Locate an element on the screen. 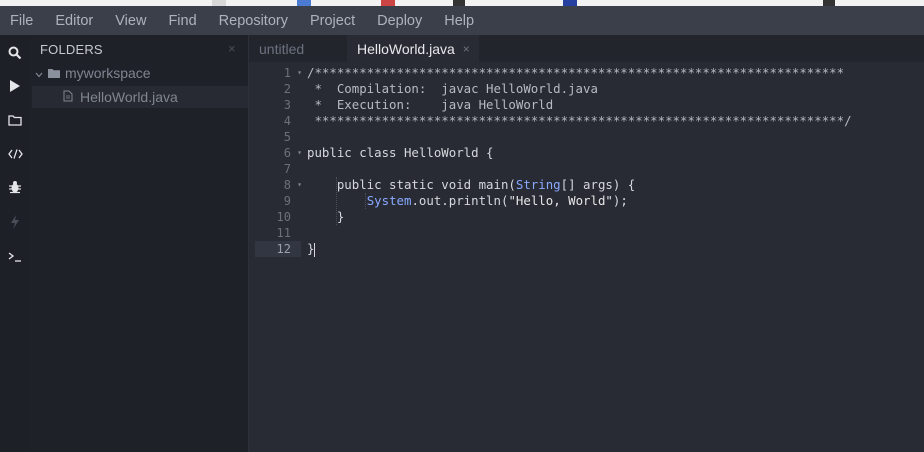  code-line: * Execution: java HelloWorld is located at coordinates (430, 105).